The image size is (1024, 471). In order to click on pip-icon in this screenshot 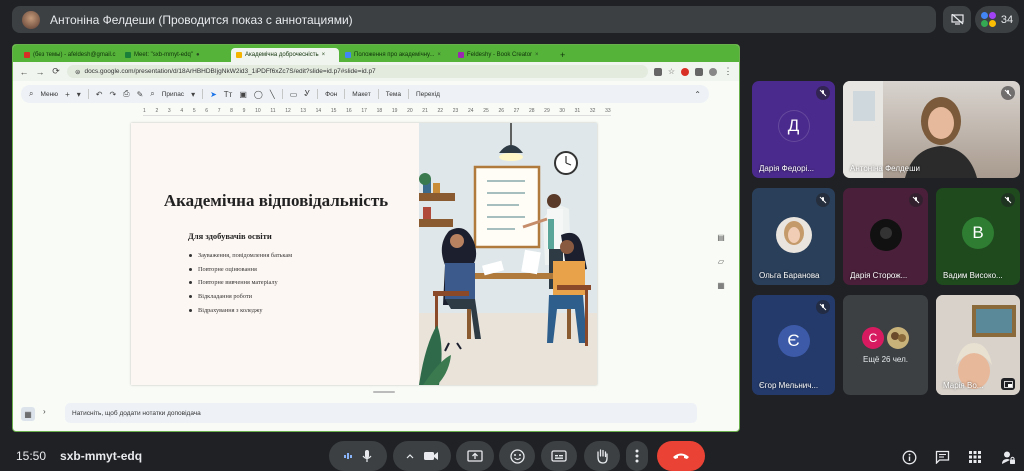, I will do `click(1008, 384)`.